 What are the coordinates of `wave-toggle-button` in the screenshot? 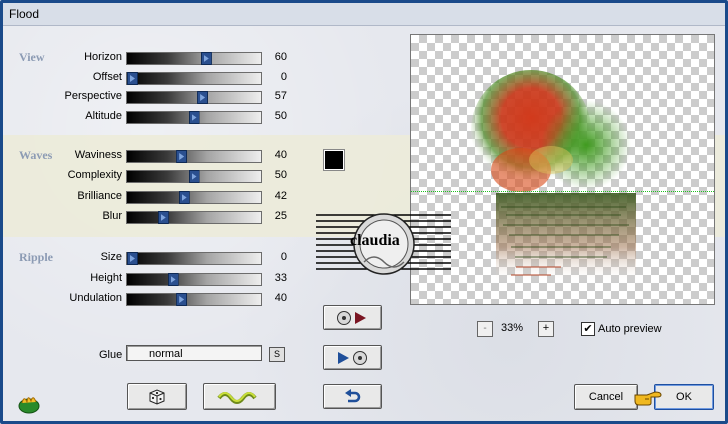 It's located at (239, 396).